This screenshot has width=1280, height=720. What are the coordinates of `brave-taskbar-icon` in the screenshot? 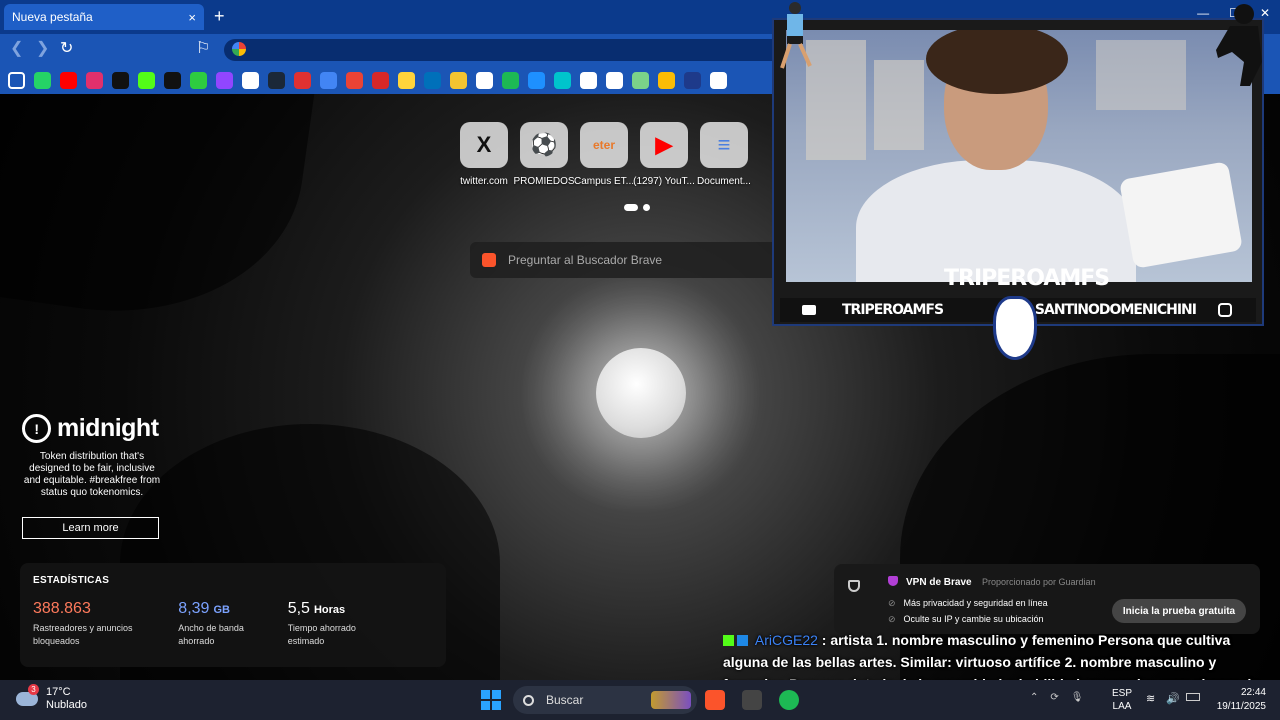 It's located at (715, 700).